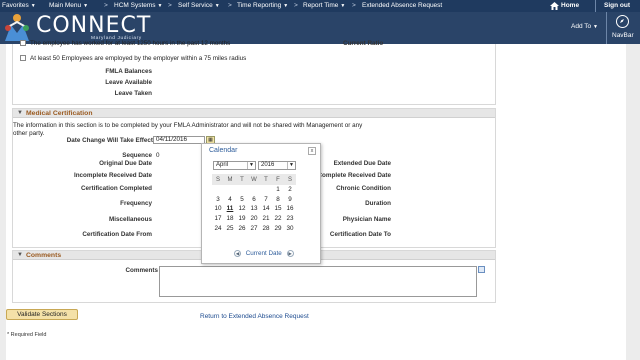  I want to click on calendar-day: 6, so click(254, 200).